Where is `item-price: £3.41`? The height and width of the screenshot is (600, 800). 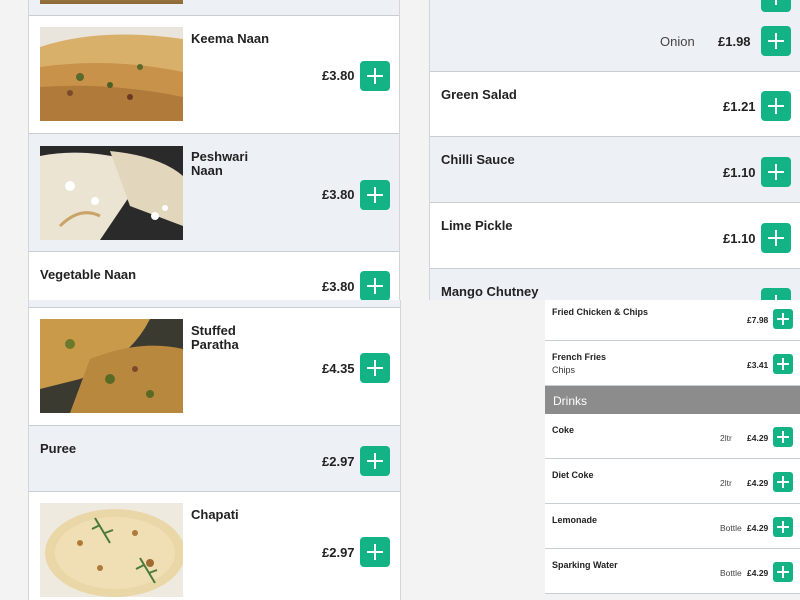
item-price: £3.41 is located at coordinates (758, 365).